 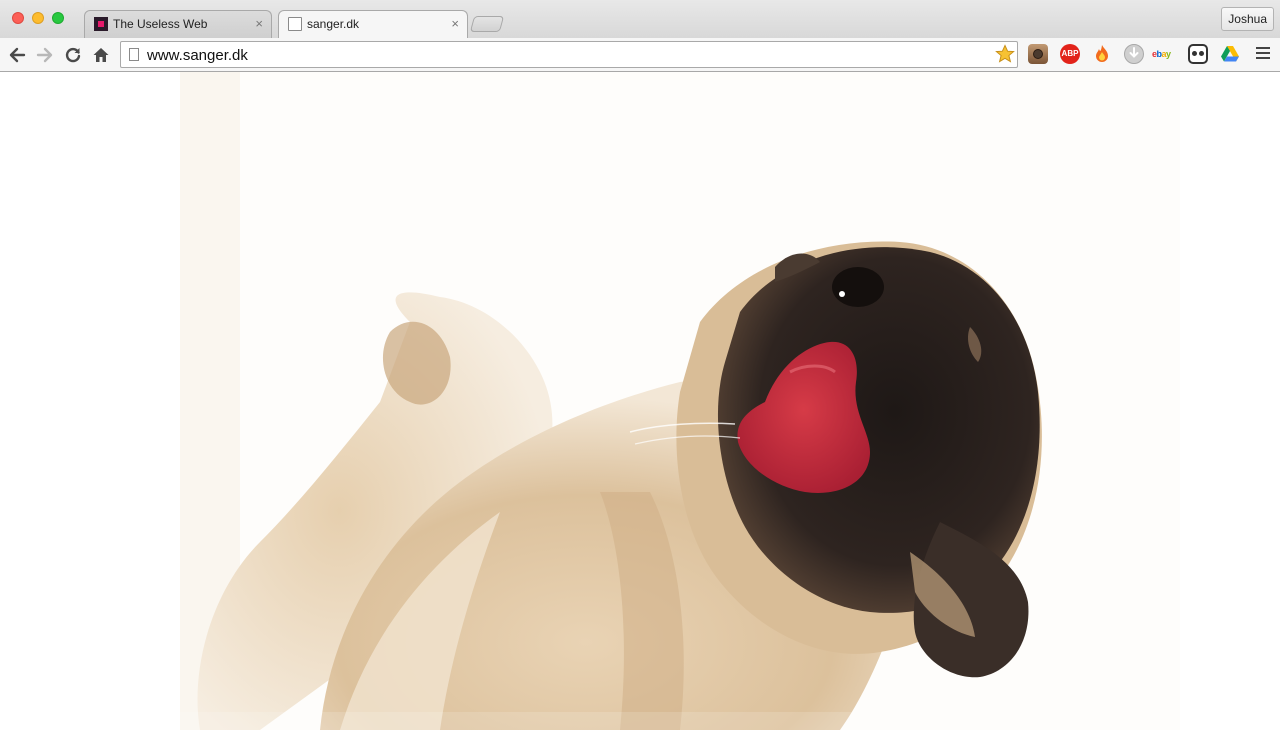 I want to click on owl-icon, so click(x=1198, y=54).